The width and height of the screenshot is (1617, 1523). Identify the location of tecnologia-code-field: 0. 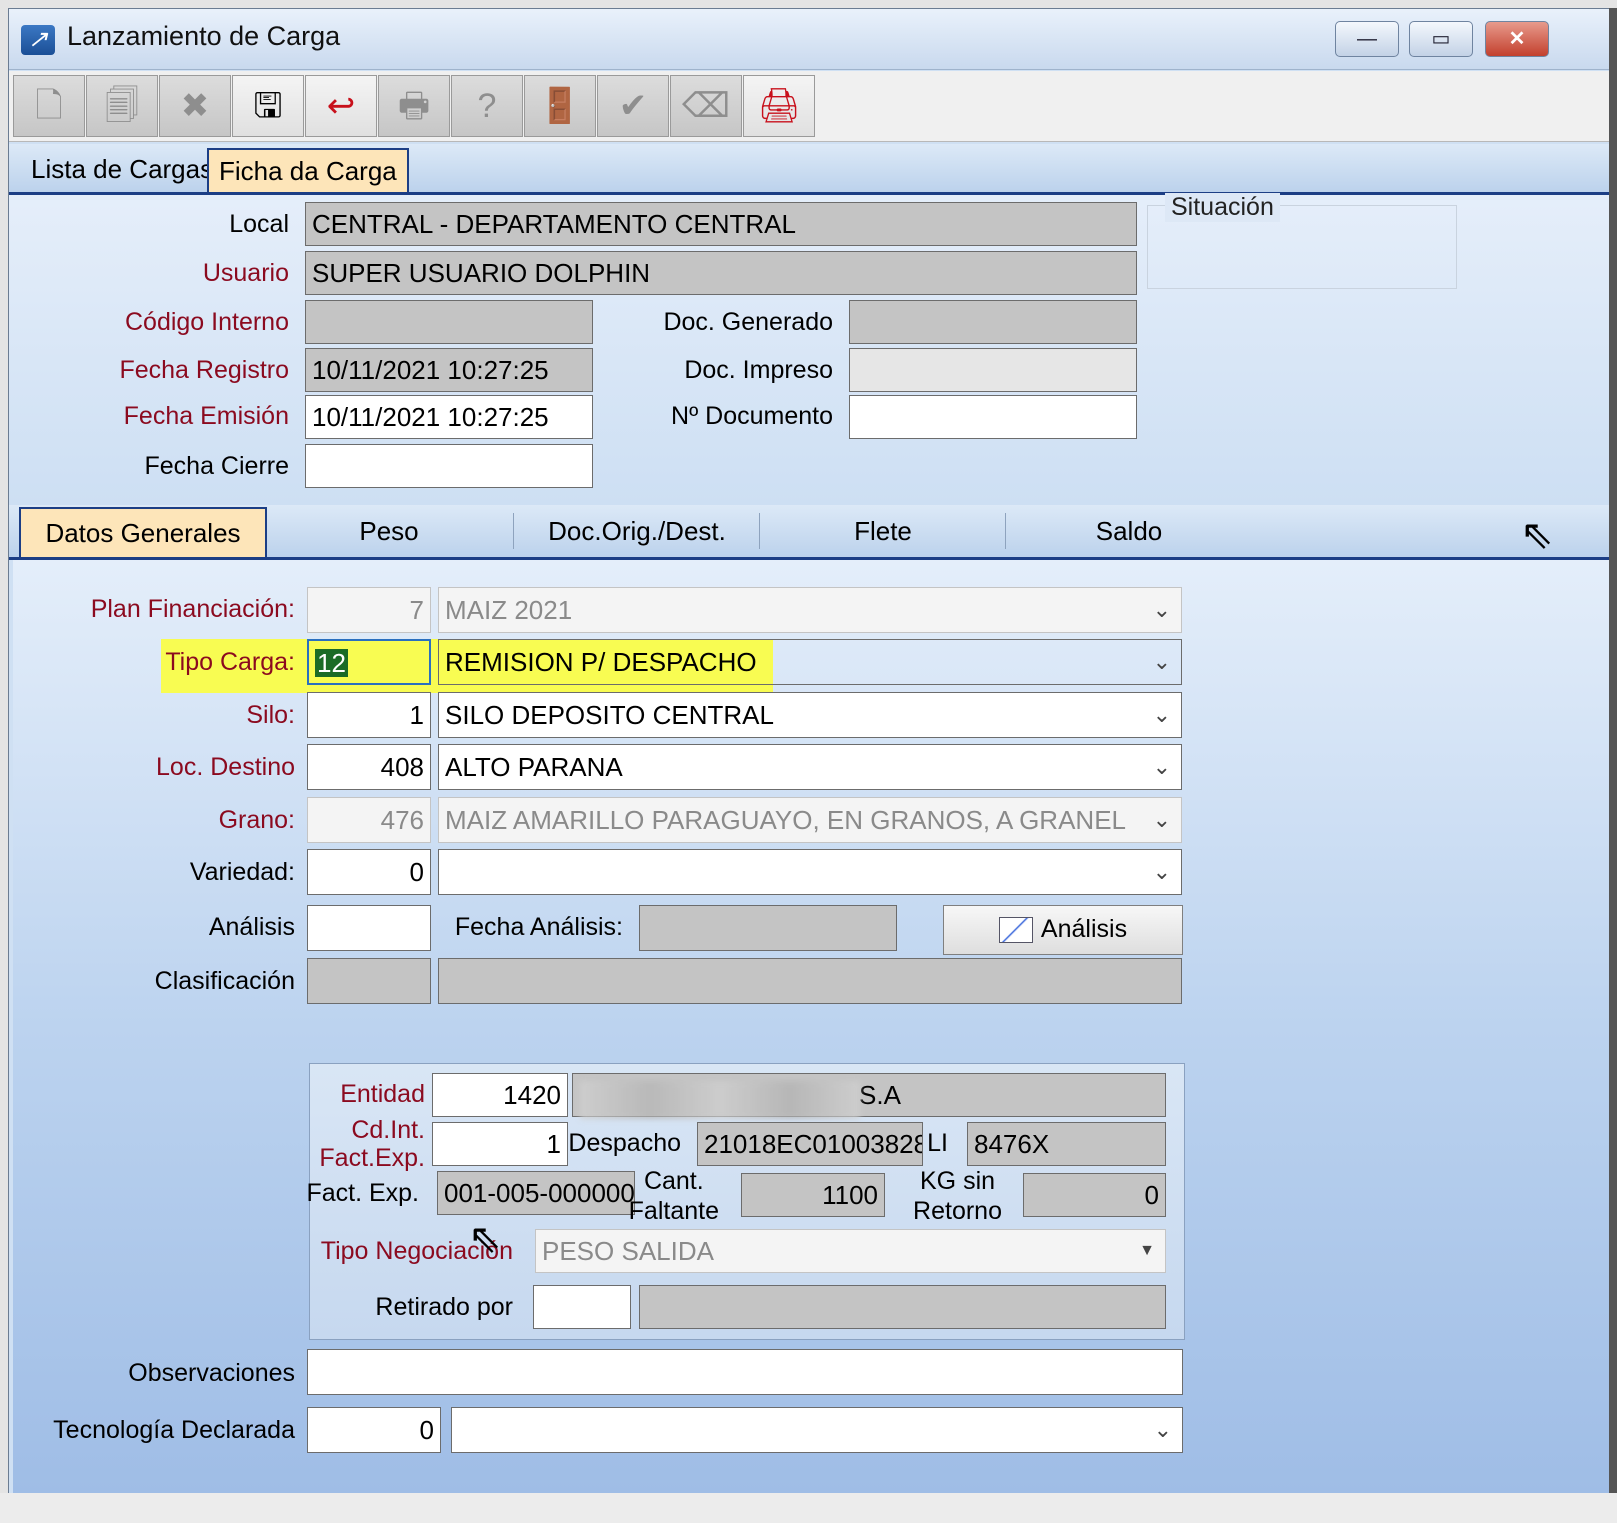
(374, 1430).